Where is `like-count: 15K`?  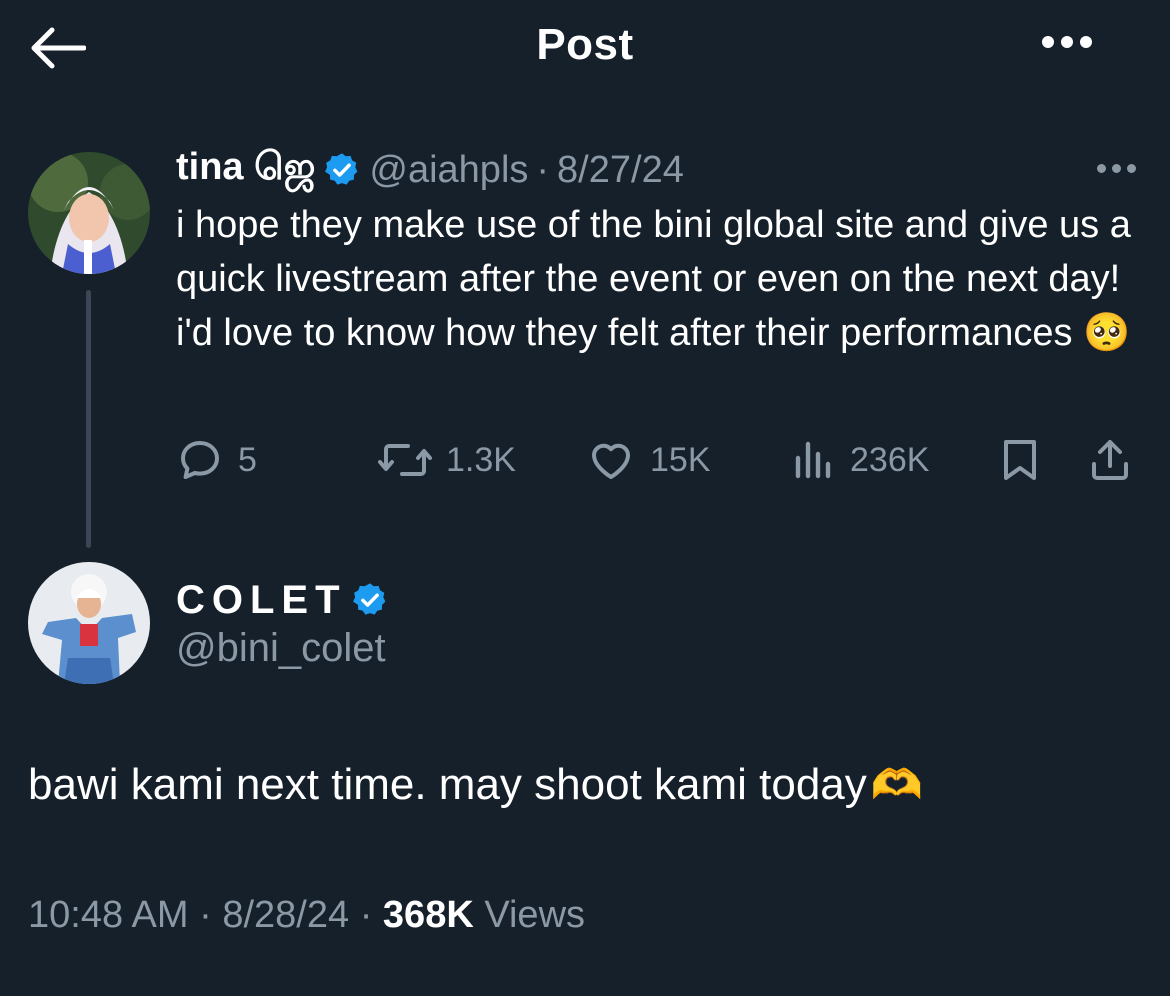
like-count: 15K is located at coordinates (680, 459).